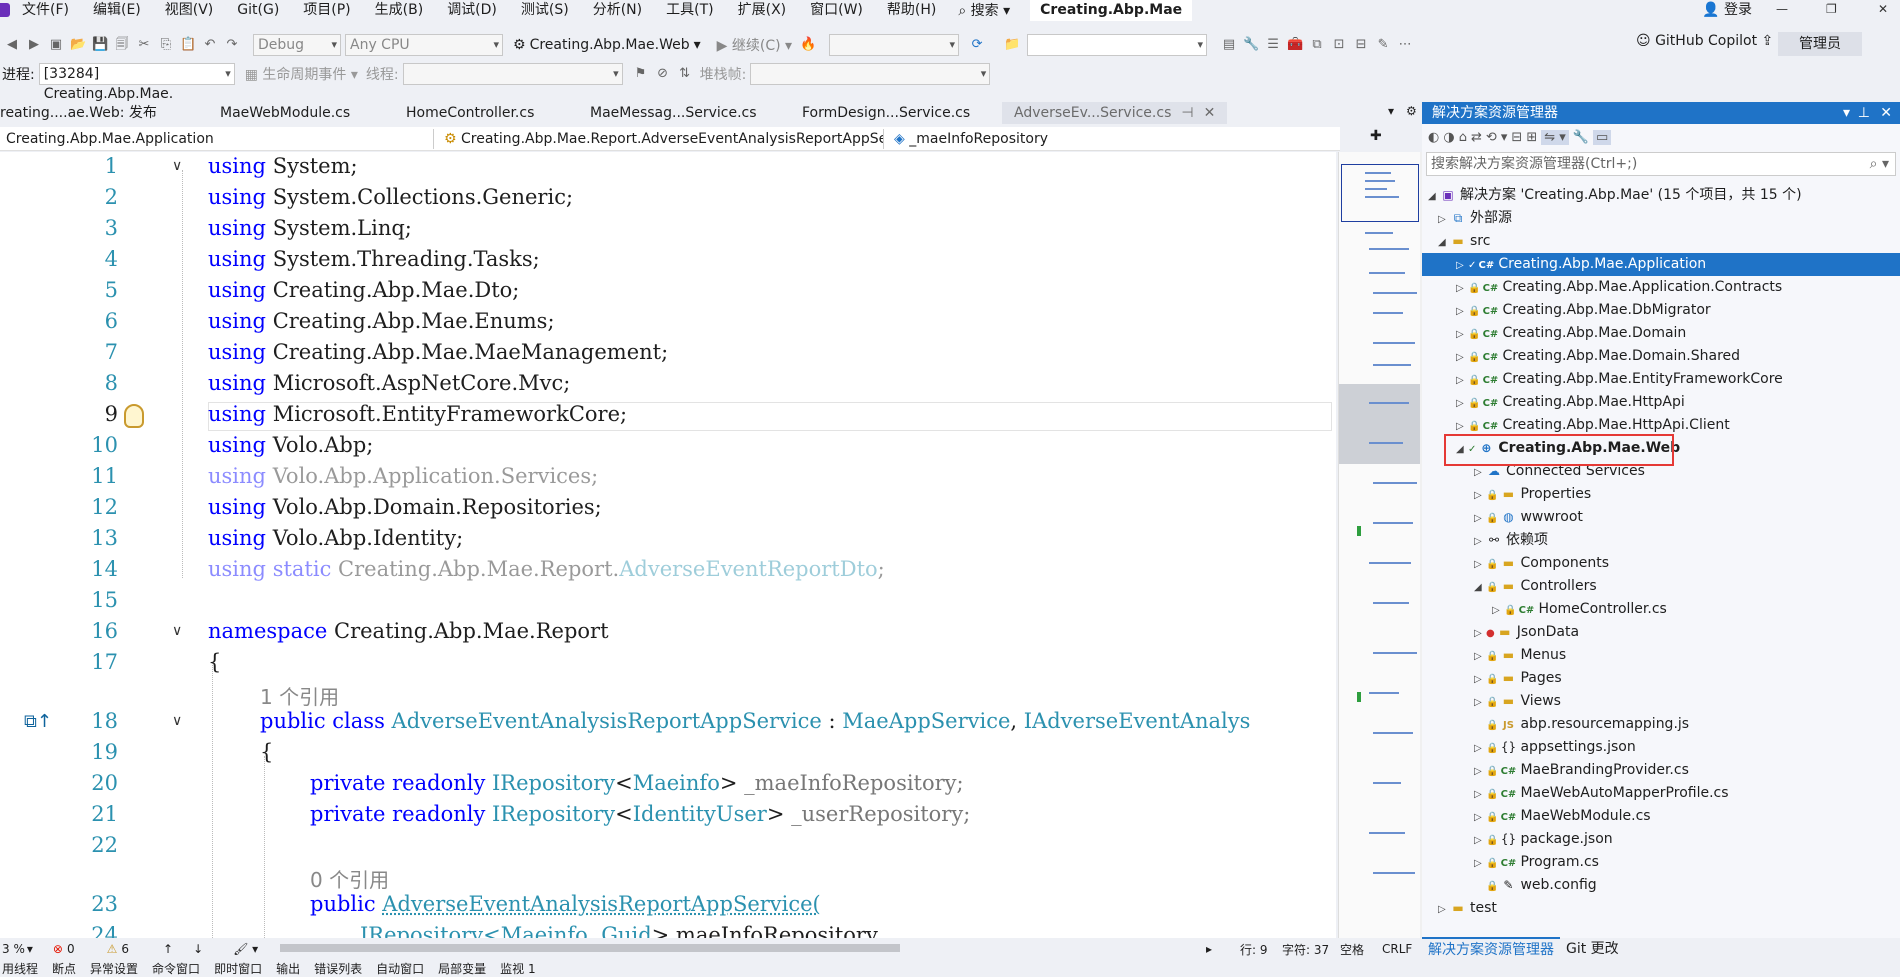 The height and width of the screenshot is (977, 1900). What do you see at coordinates (836, 10) in the screenshot?
I see `menu-window: 窗口(W)` at bounding box center [836, 10].